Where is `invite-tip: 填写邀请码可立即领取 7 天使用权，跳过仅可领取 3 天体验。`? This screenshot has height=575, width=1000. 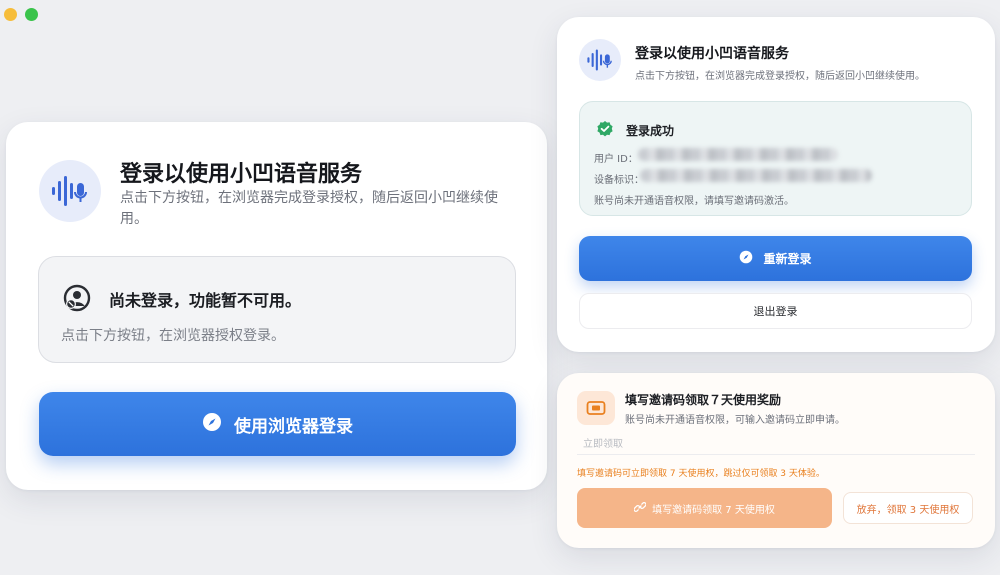 invite-tip: 填写邀请码可立即领取 7 天使用权，跳过仅可领取 3 天体验。 is located at coordinates (701, 474).